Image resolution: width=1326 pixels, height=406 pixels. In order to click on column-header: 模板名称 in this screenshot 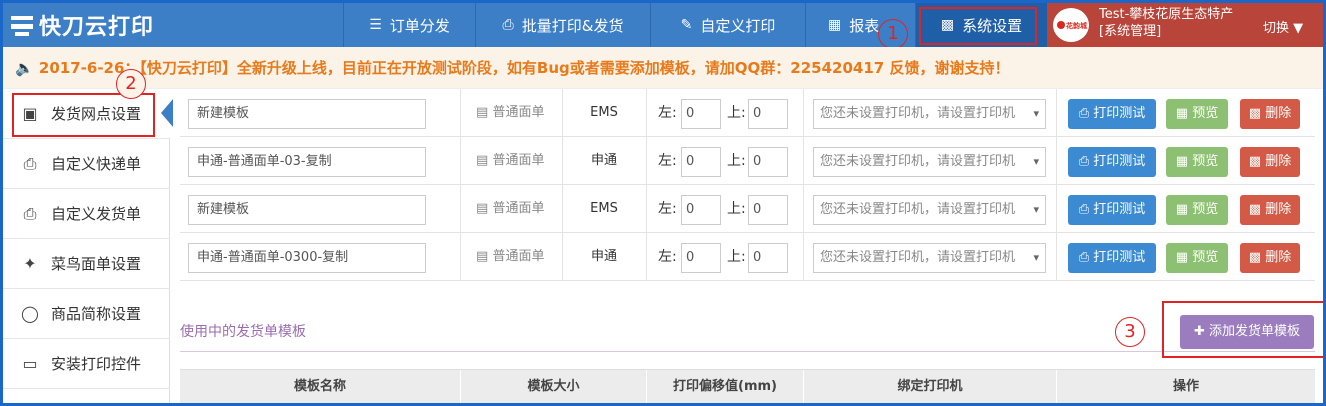, I will do `click(319, 386)`.